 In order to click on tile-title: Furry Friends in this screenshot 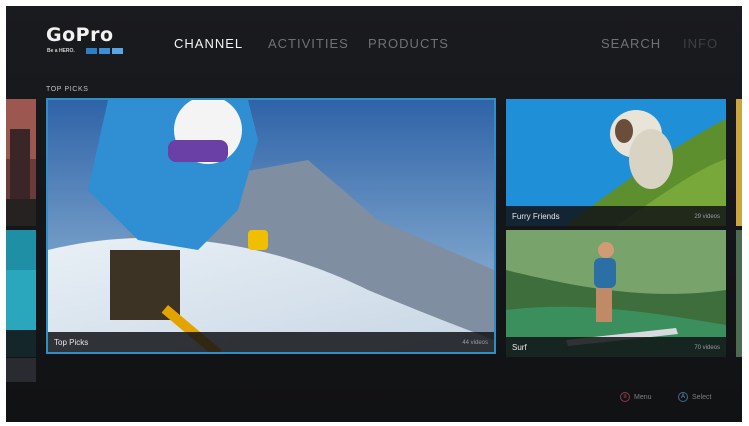, I will do `click(536, 216)`.